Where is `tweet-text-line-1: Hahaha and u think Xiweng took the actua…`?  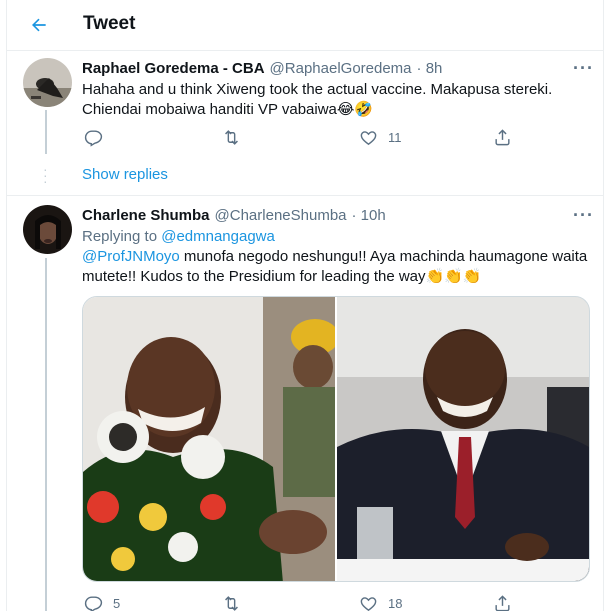 tweet-text-line-1: Hahaha and u think Xiweng took the actua… is located at coordinates (317, 89).